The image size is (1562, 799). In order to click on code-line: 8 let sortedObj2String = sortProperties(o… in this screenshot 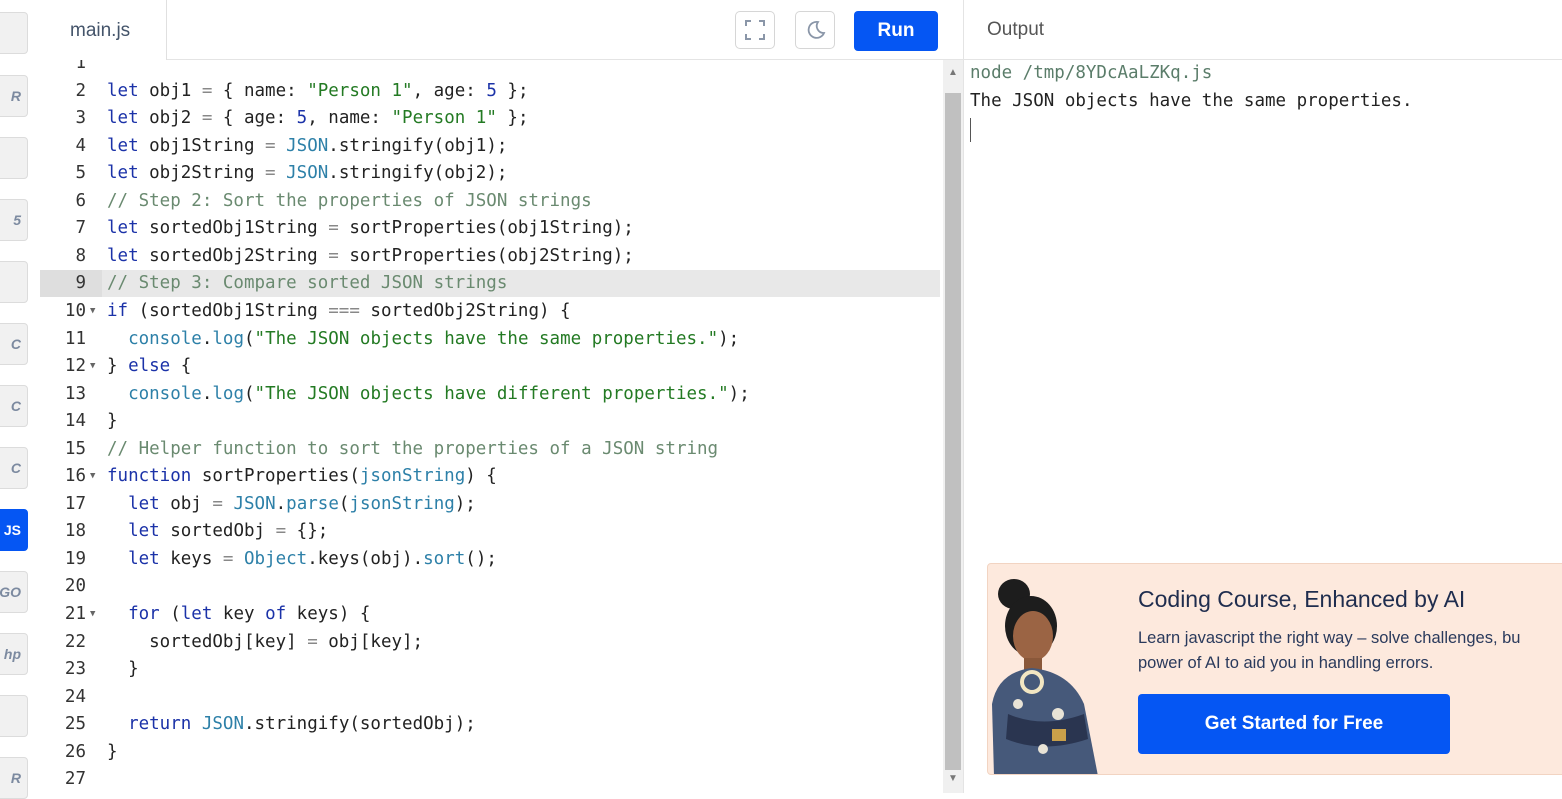, I will do `click(490, 256)`.